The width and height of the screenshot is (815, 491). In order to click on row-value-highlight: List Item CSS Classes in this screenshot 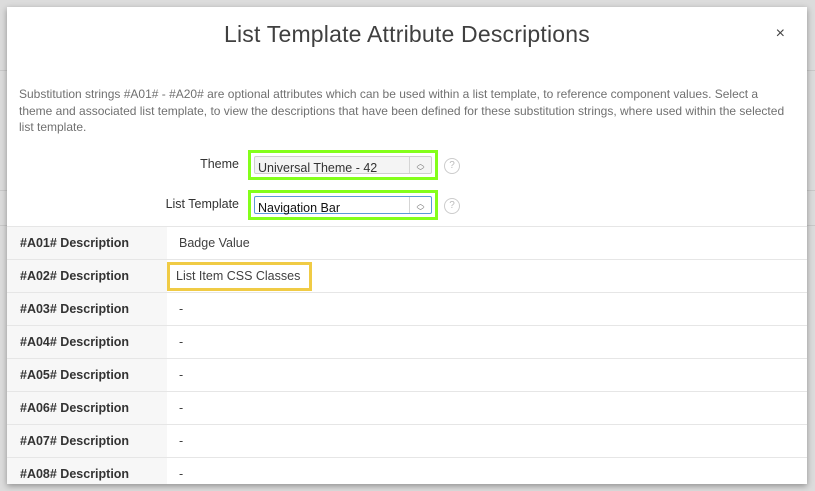, I will do `click(240, 276)`.